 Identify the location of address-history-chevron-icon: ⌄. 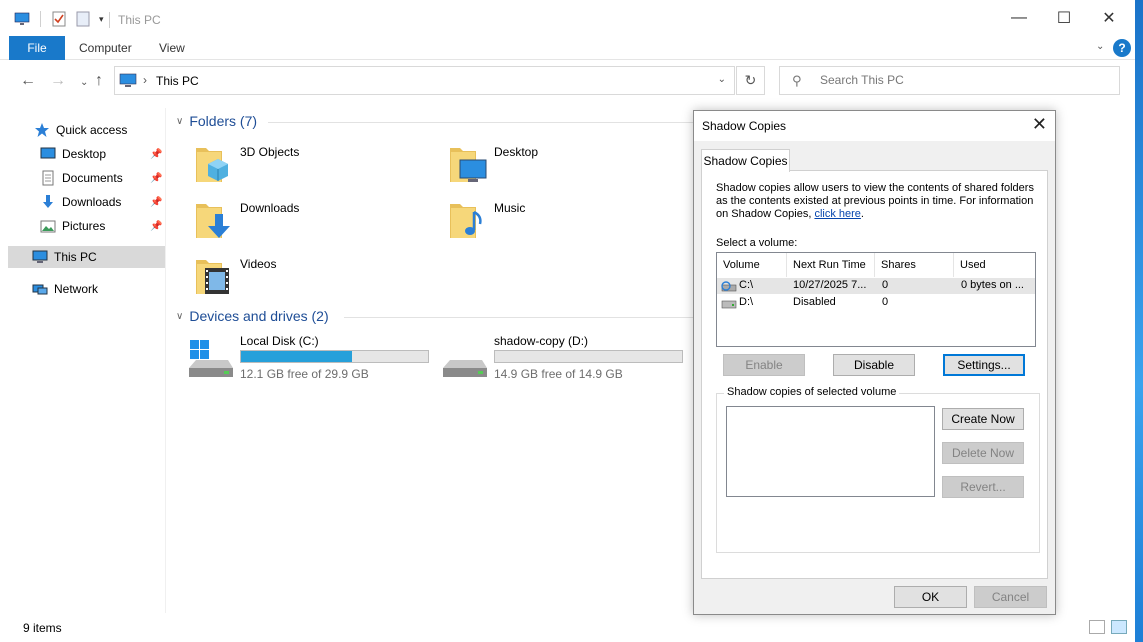
(722, 79).